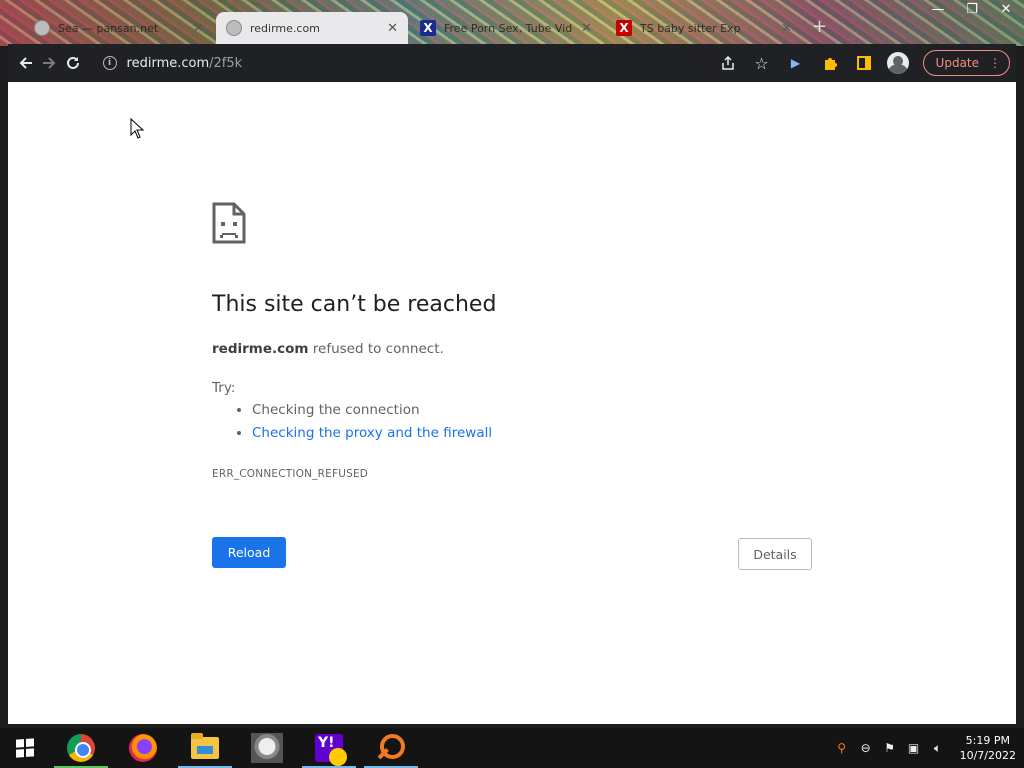  I want to click on tab-4: X TS baby sitter Exp ✕, so click(704, 28).